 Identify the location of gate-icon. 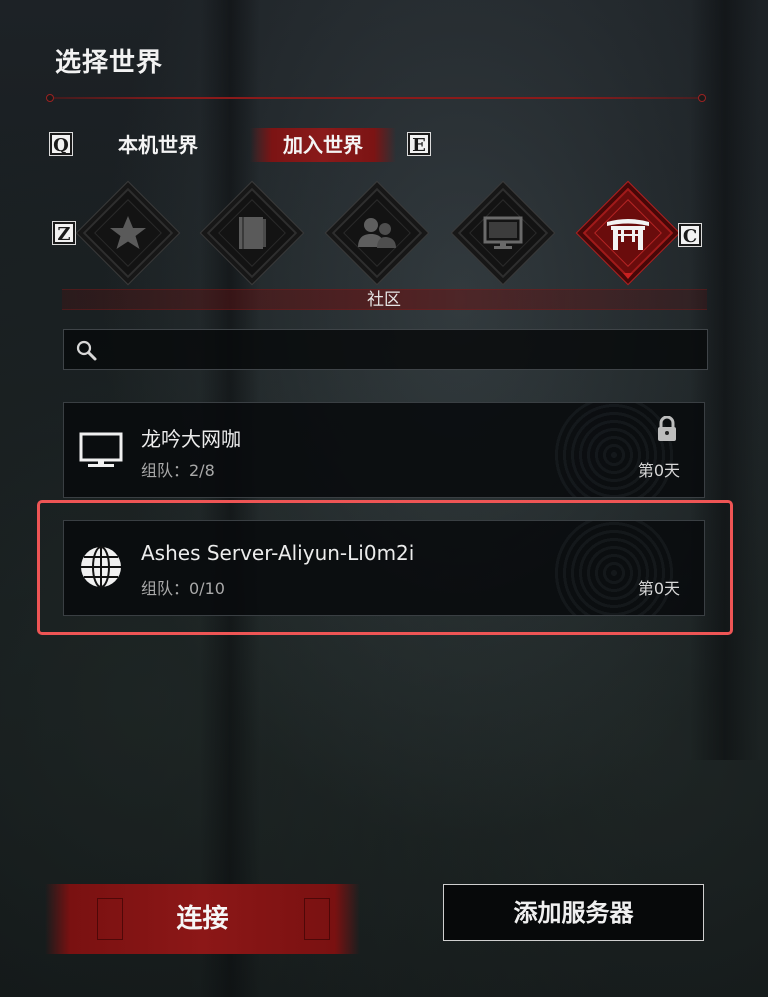
(628, 234).